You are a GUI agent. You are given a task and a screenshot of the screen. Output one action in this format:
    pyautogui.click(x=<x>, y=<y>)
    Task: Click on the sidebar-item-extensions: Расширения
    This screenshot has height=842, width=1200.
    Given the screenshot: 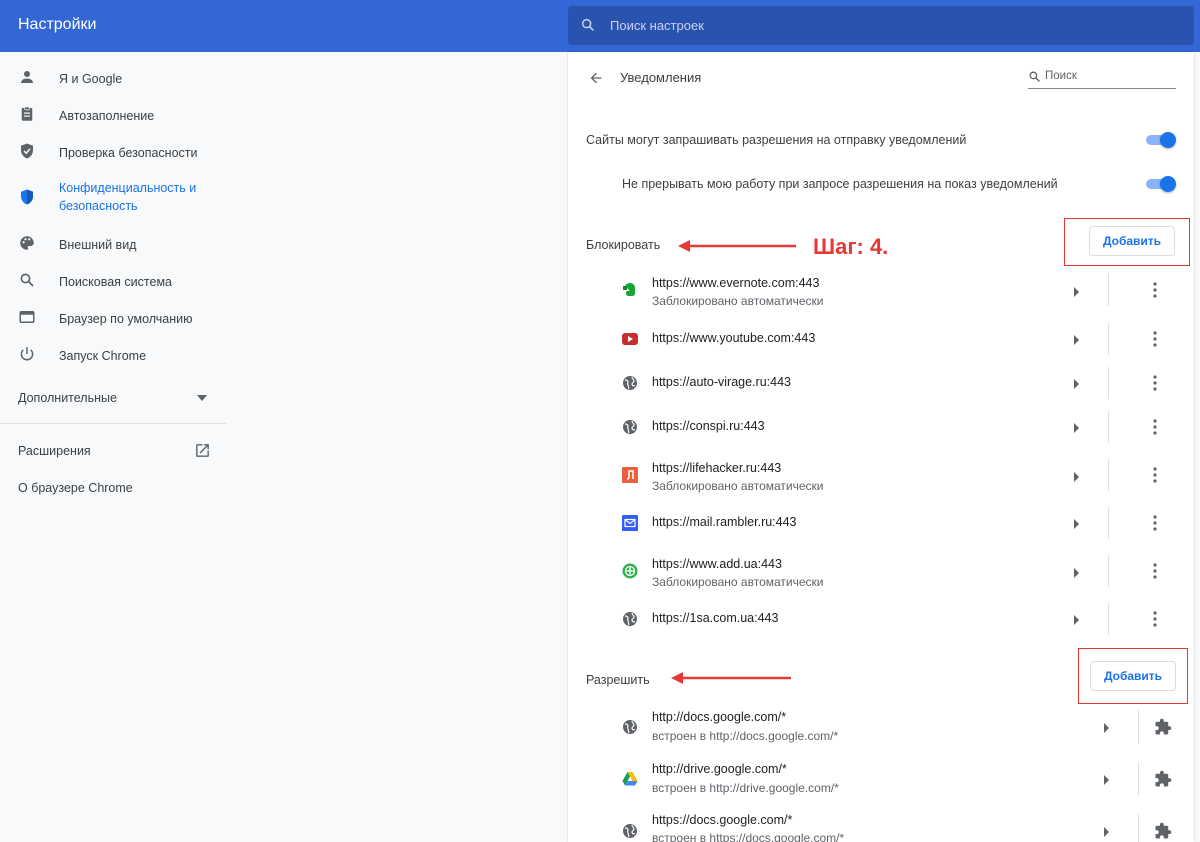 What is the action you would take?
    pyautogui.click(x=54, y=451)
    